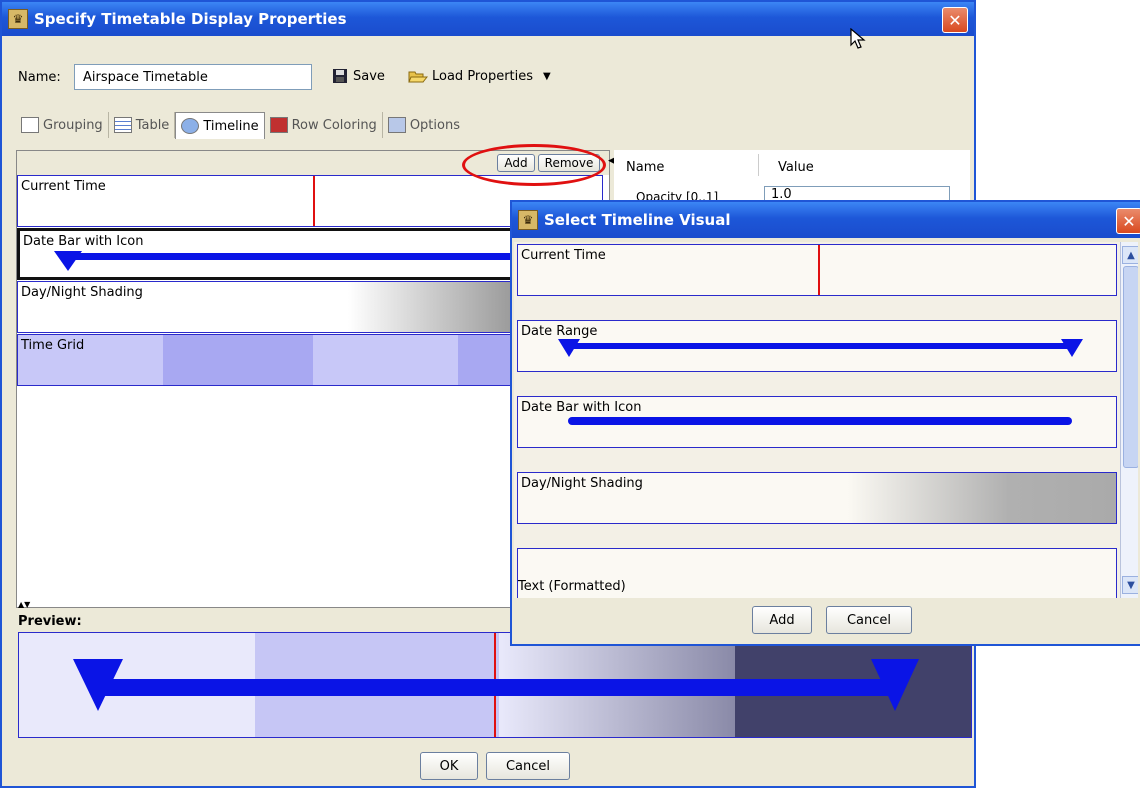 The height and width of the screenshot is (792, 1140). Describe the element at coordinates (796, 167) in the screenshot. I see `property-value-header: Value` at that location.